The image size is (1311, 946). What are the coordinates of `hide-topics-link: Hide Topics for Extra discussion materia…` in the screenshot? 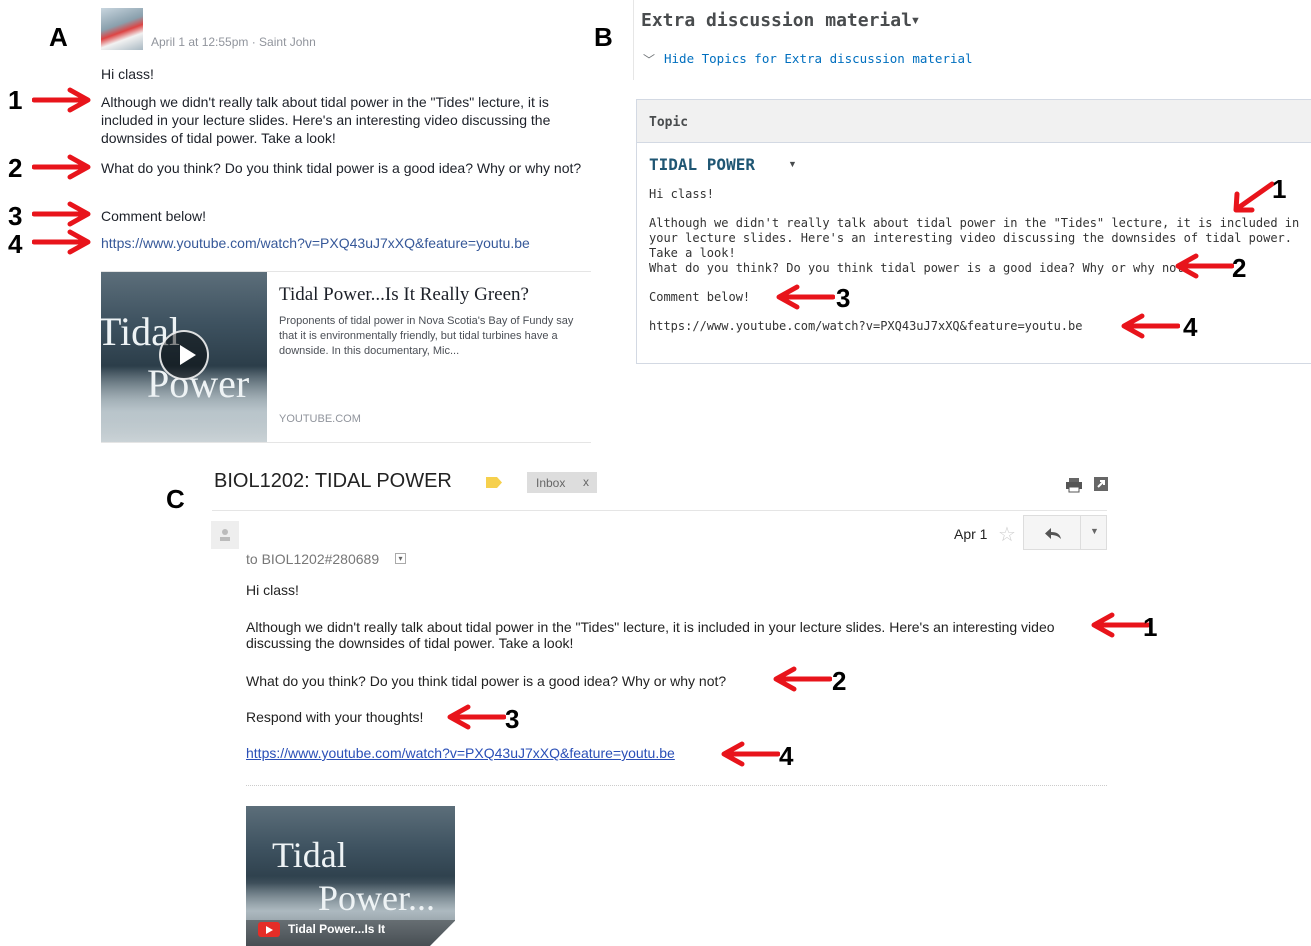 It's located at (818, 58).